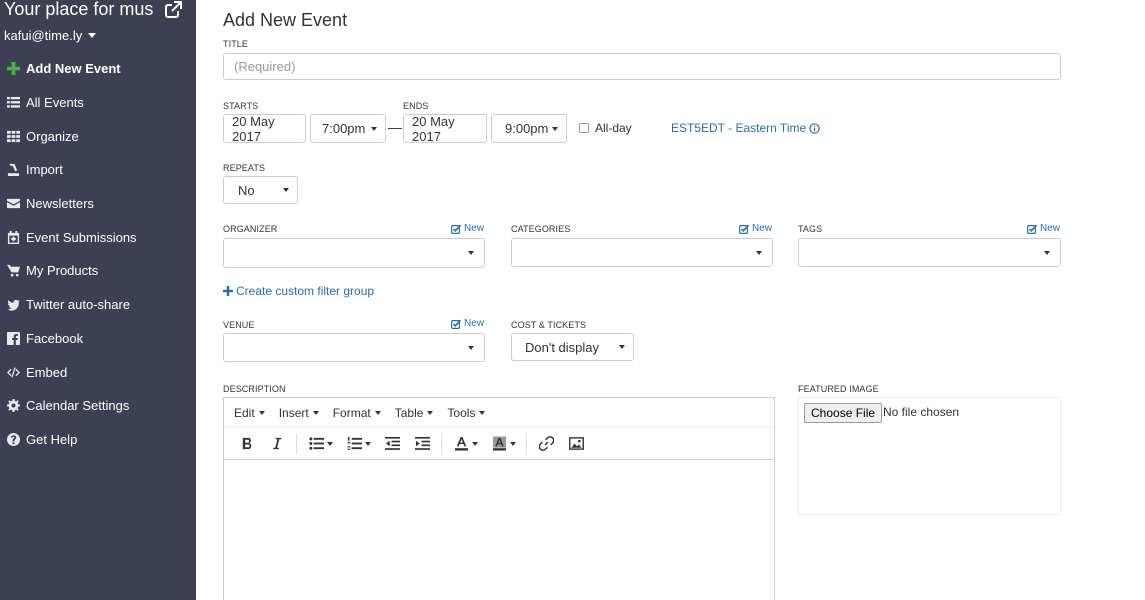 The image size is (1145, 600). I want to click on organizer-new-link: New, so click(467, 228).